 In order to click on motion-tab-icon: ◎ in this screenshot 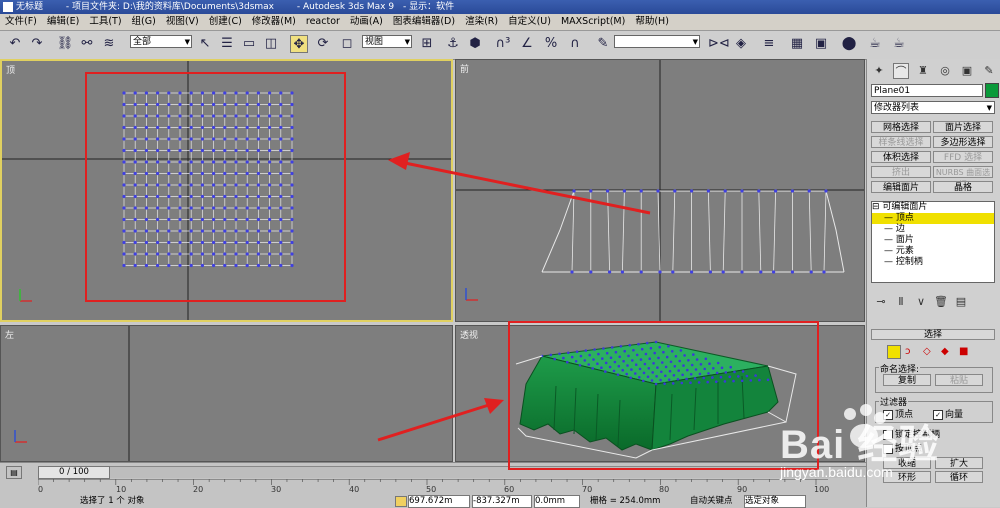, I will do `click(945, 71)`.